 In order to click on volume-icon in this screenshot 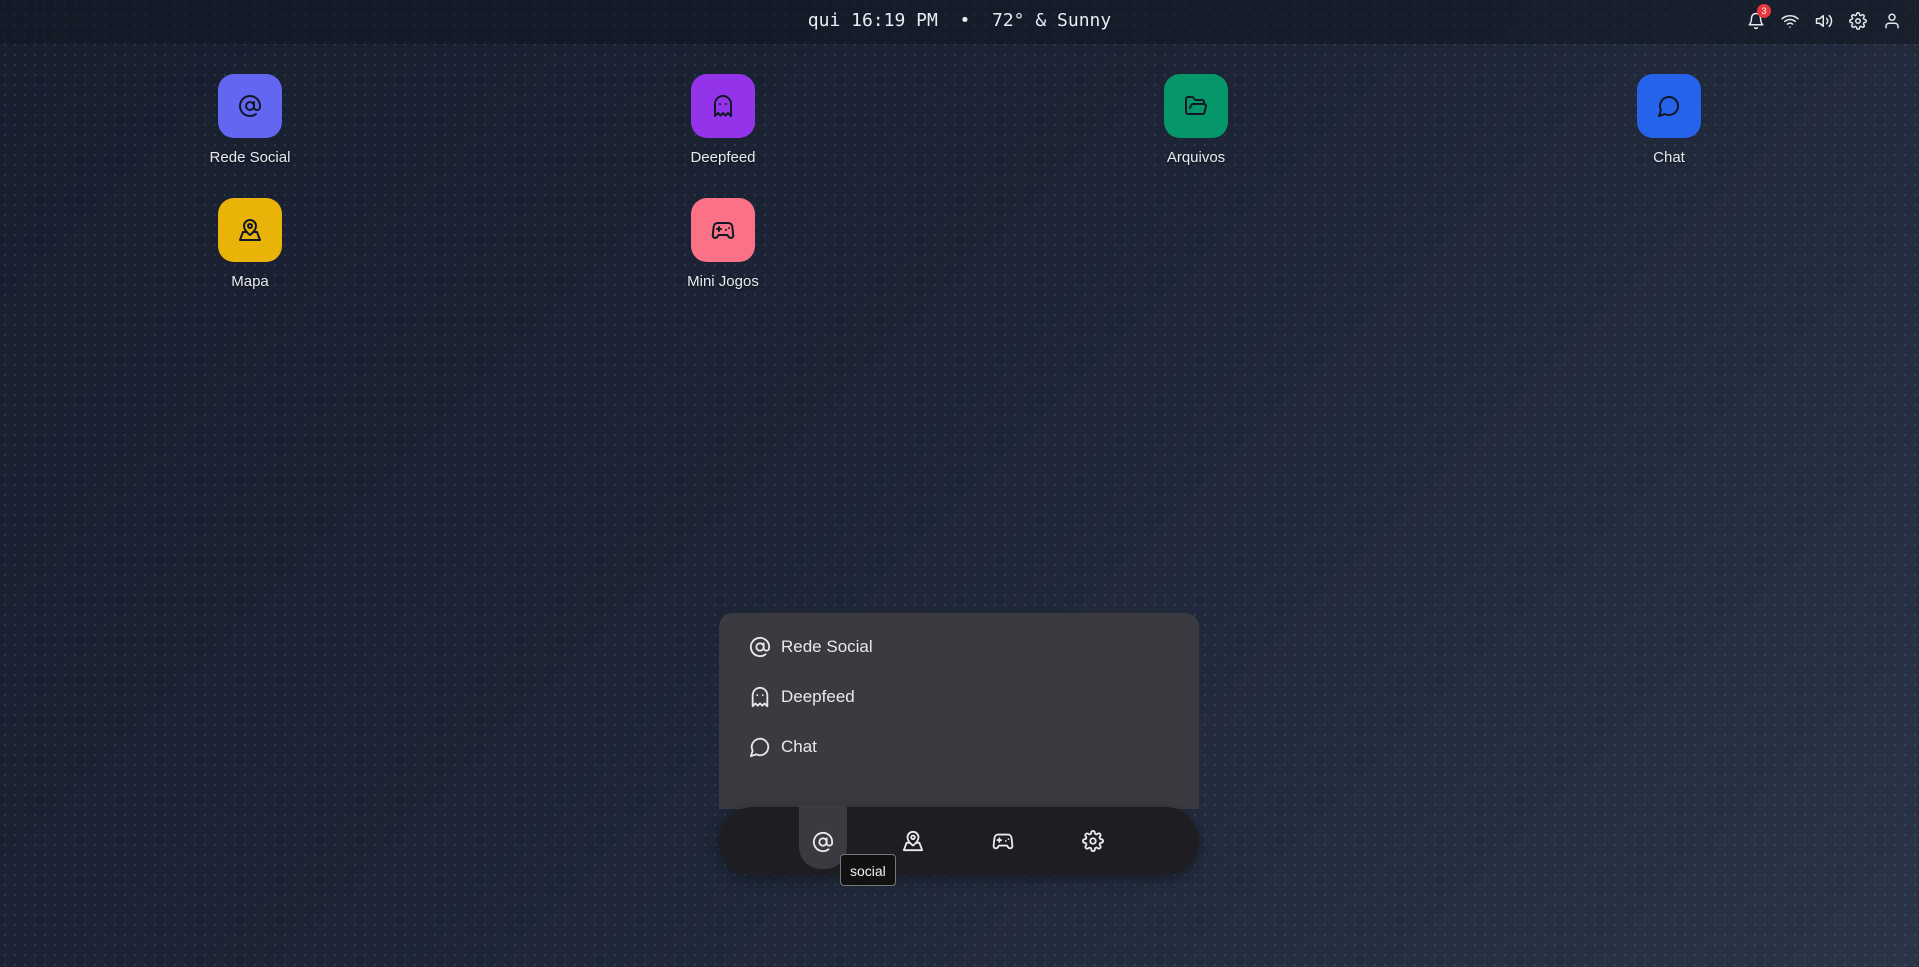, I will do `click(1824, 21)`.